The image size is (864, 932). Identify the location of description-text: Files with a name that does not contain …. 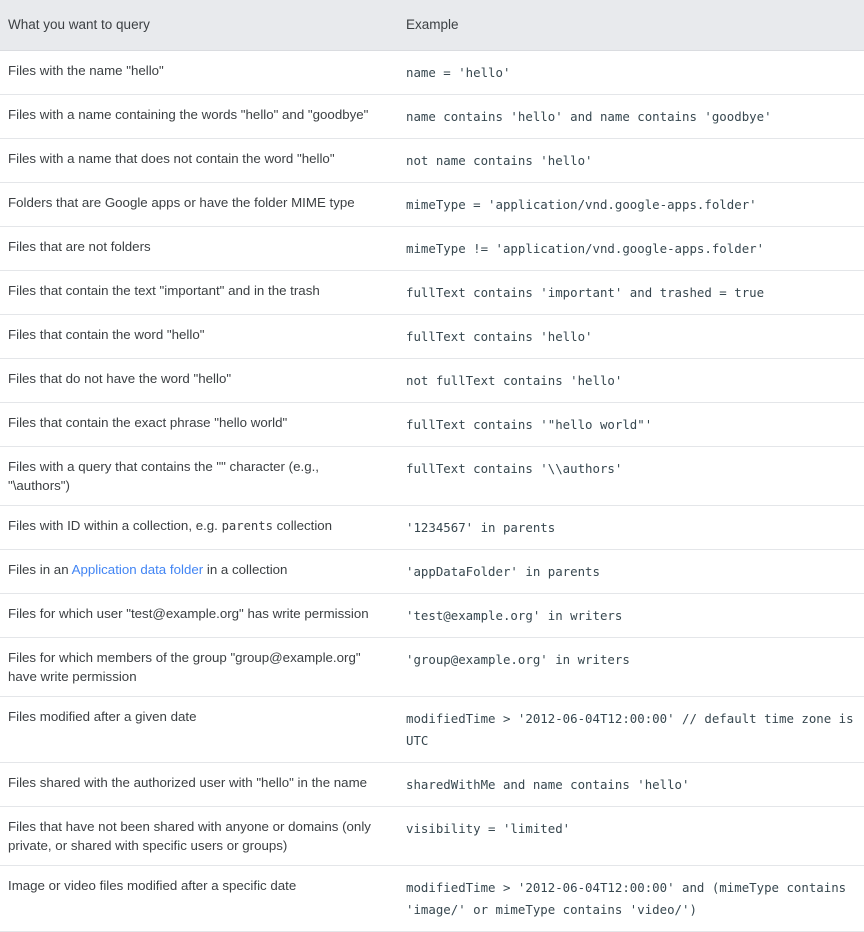
(171, 158).